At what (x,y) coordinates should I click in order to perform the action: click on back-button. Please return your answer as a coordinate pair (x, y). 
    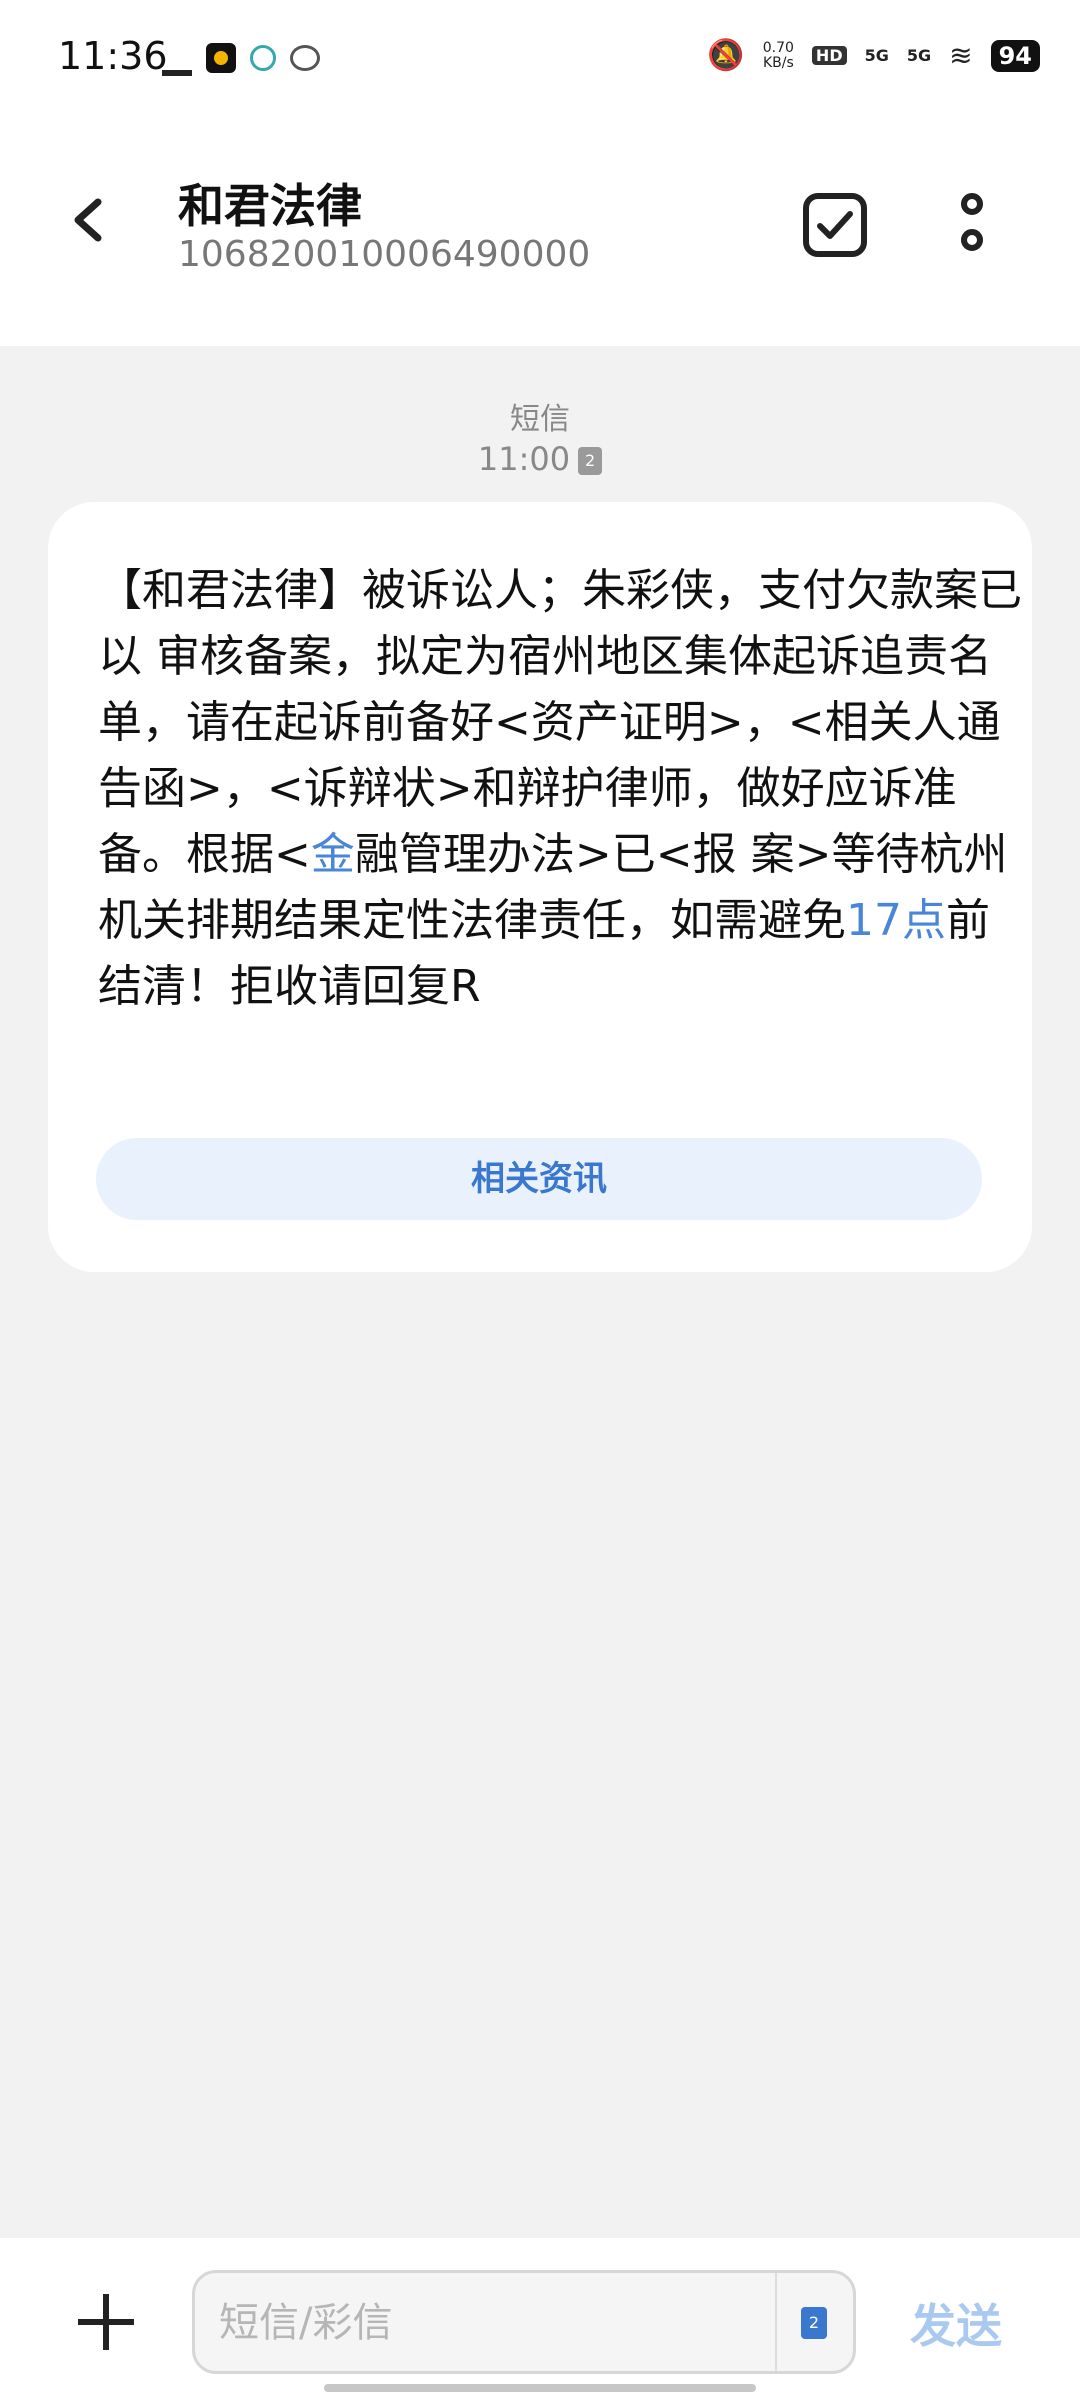
    Looking at the image, I should click on (92, 220).